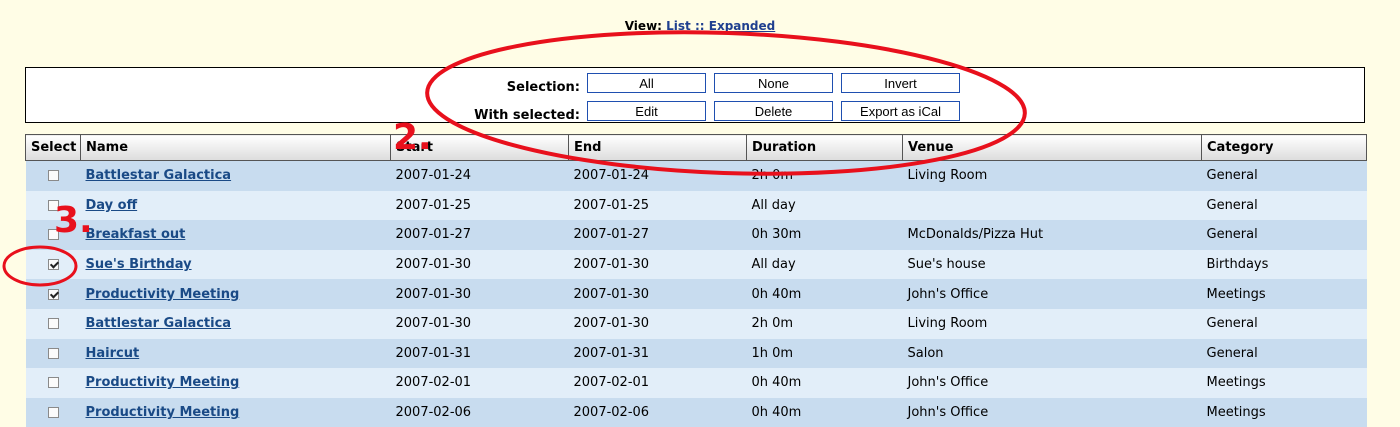 Image resolution: width=1400 pixels, height=427 pixels. What do you see at coordinates (742, 26) in the screenshot?
I see `view-expanded-link: Expanded` at bounding box center [742, 26].